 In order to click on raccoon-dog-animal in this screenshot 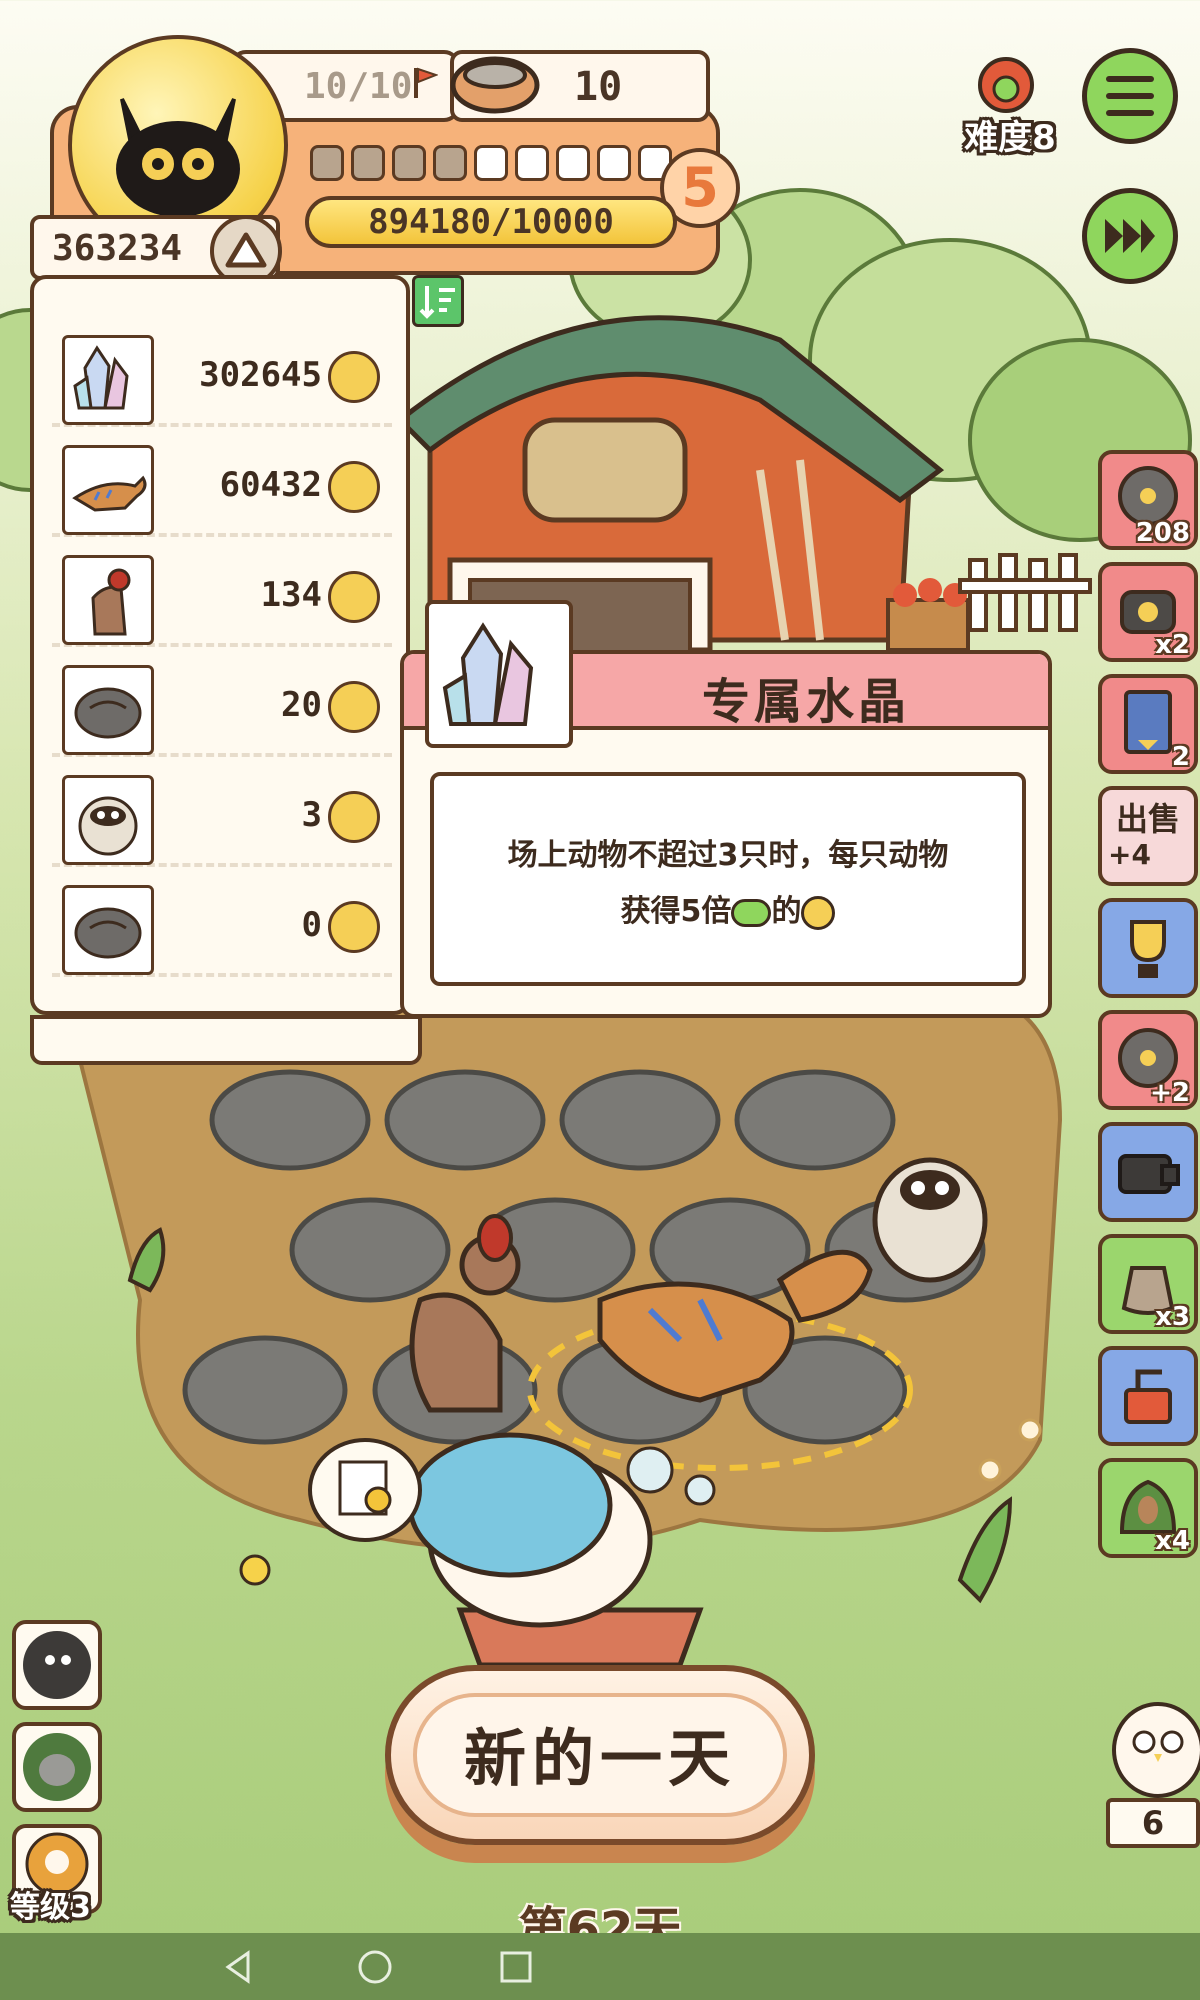, I will do `click(930, 1220)`.